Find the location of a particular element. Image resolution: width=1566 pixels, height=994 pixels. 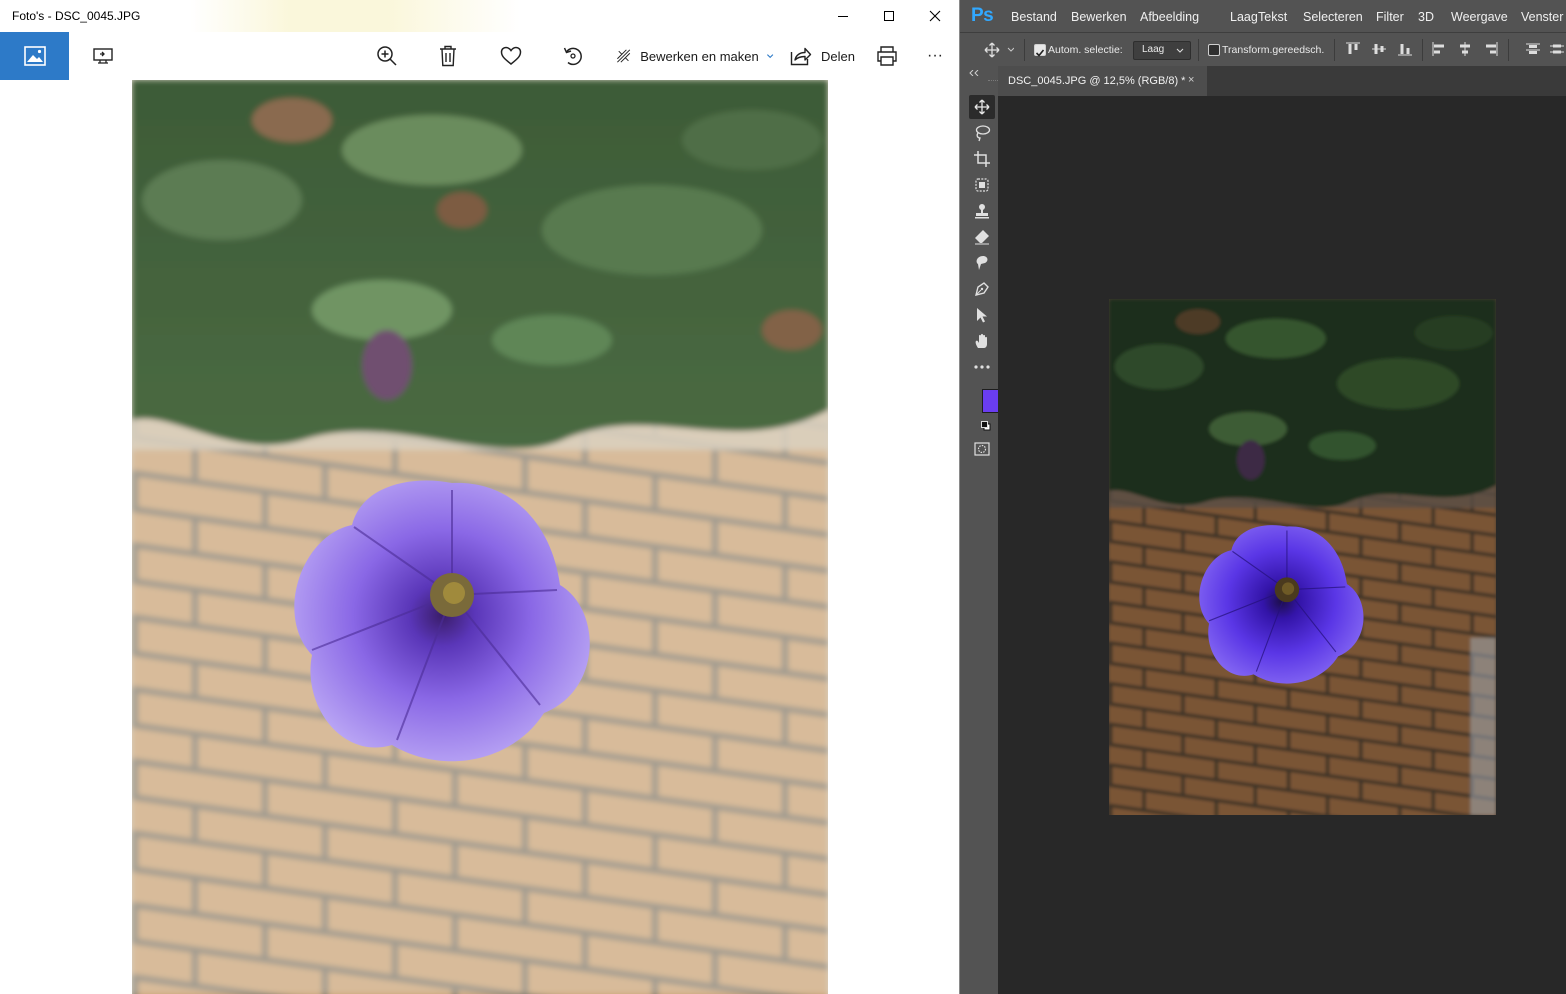

patch-tool is located at coordinates (982, 185).